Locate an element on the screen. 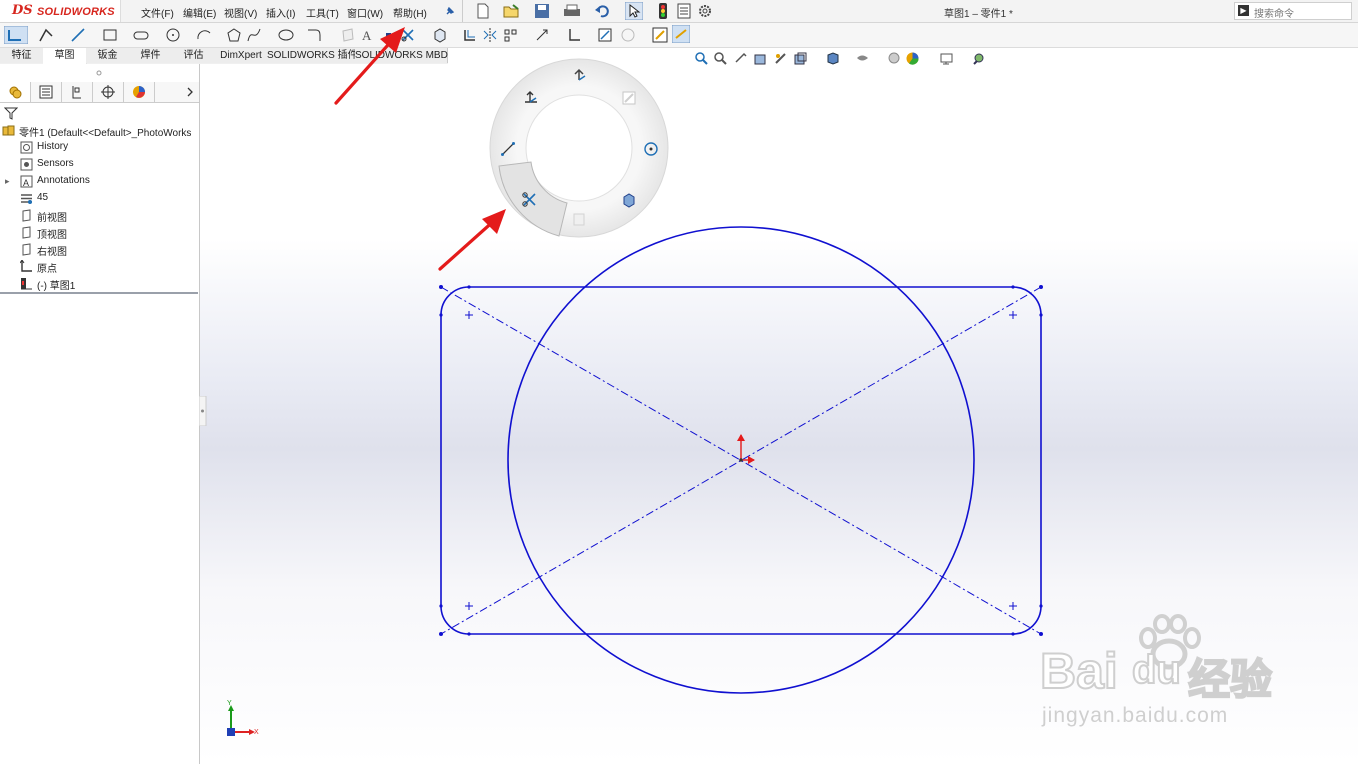 The width and height of the screenshot is (1358, 764). zoom-to-fit-icon is located at coordinates (701, 58).